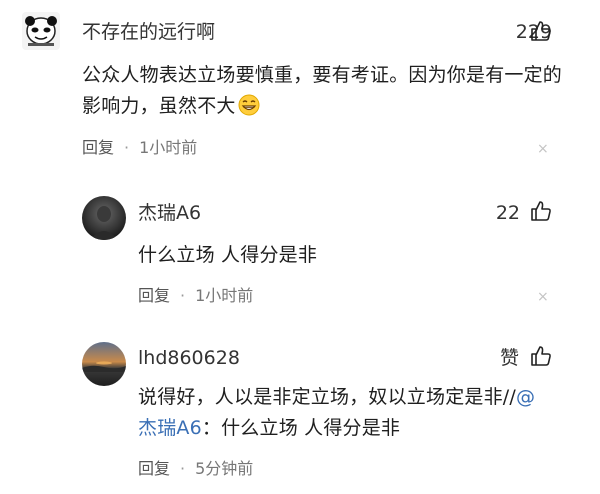 Image resolution: width=600 pixels, height=494 pixels. I want to click on like-count: 22, so click(508, 213).